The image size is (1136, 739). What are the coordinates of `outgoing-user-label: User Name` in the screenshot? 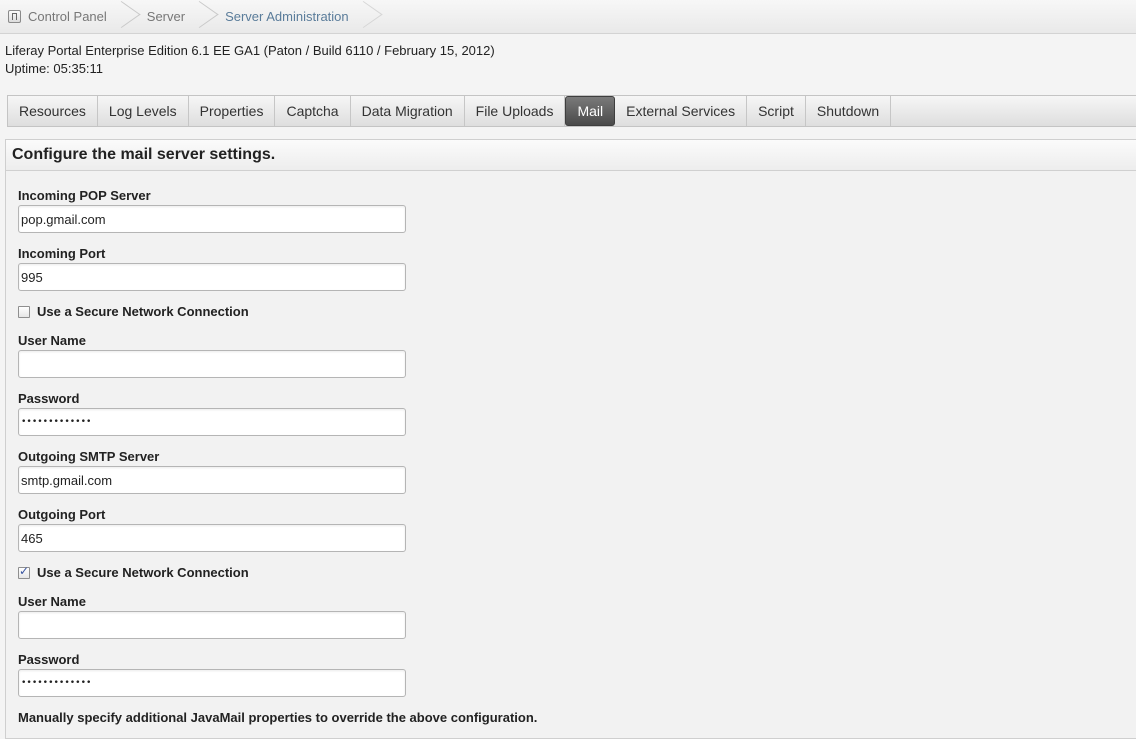 It's located at (52, 601).